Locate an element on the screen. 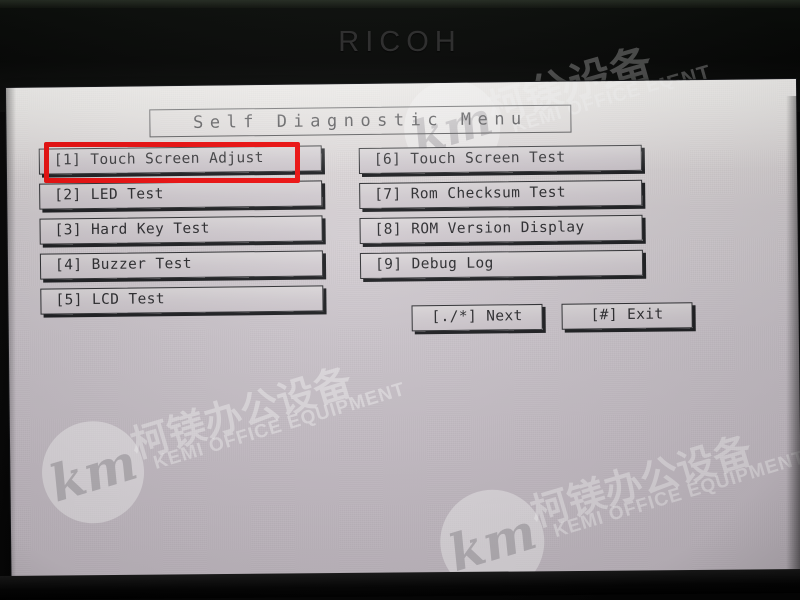  next-button-label: [./*] Next is located at coordinates (477, 317).